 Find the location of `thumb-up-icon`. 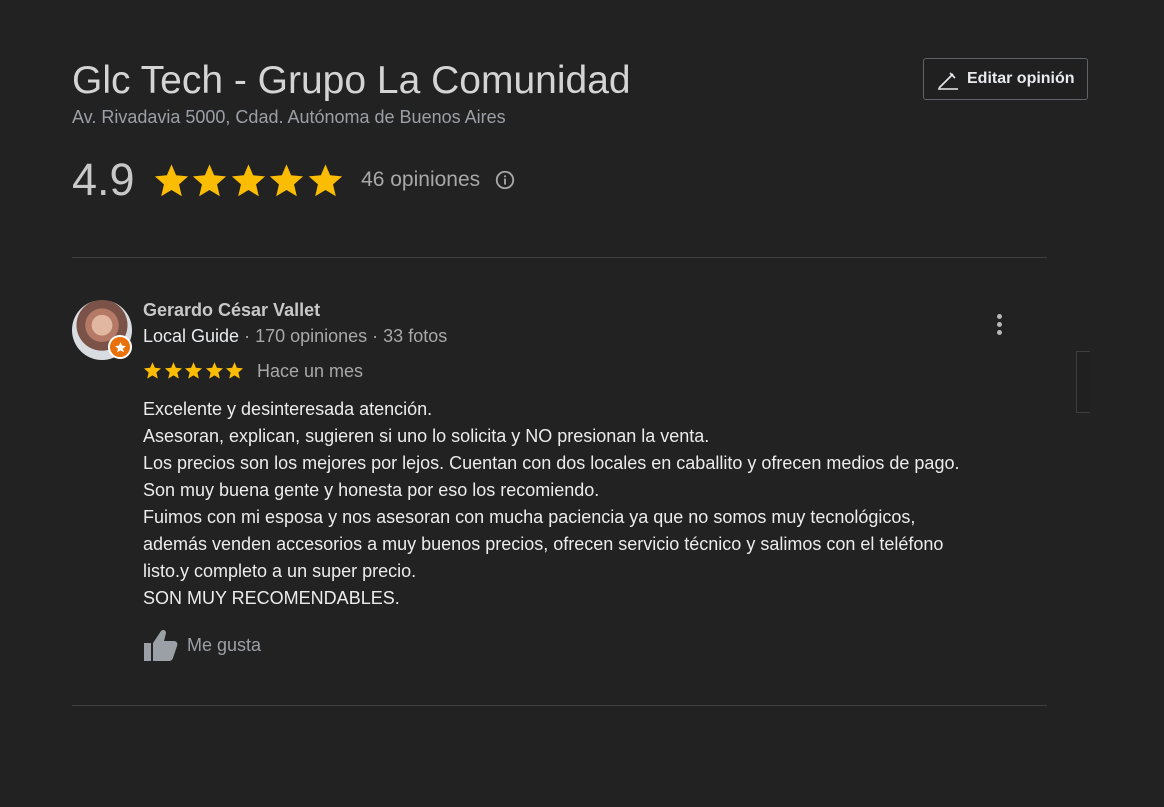

thumb-up-icon is located at coordinates (161, 645).